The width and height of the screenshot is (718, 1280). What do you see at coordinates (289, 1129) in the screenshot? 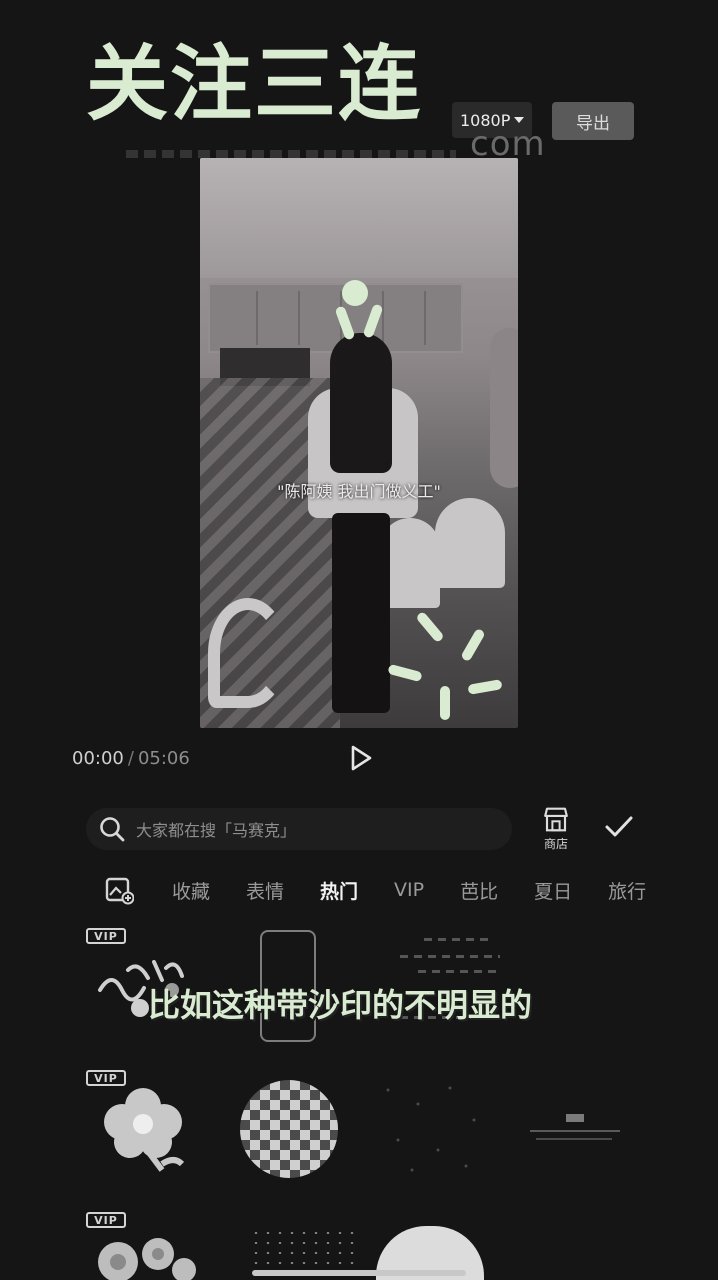
I see `sticker-mosaic` at bounding box center [289, 1129].